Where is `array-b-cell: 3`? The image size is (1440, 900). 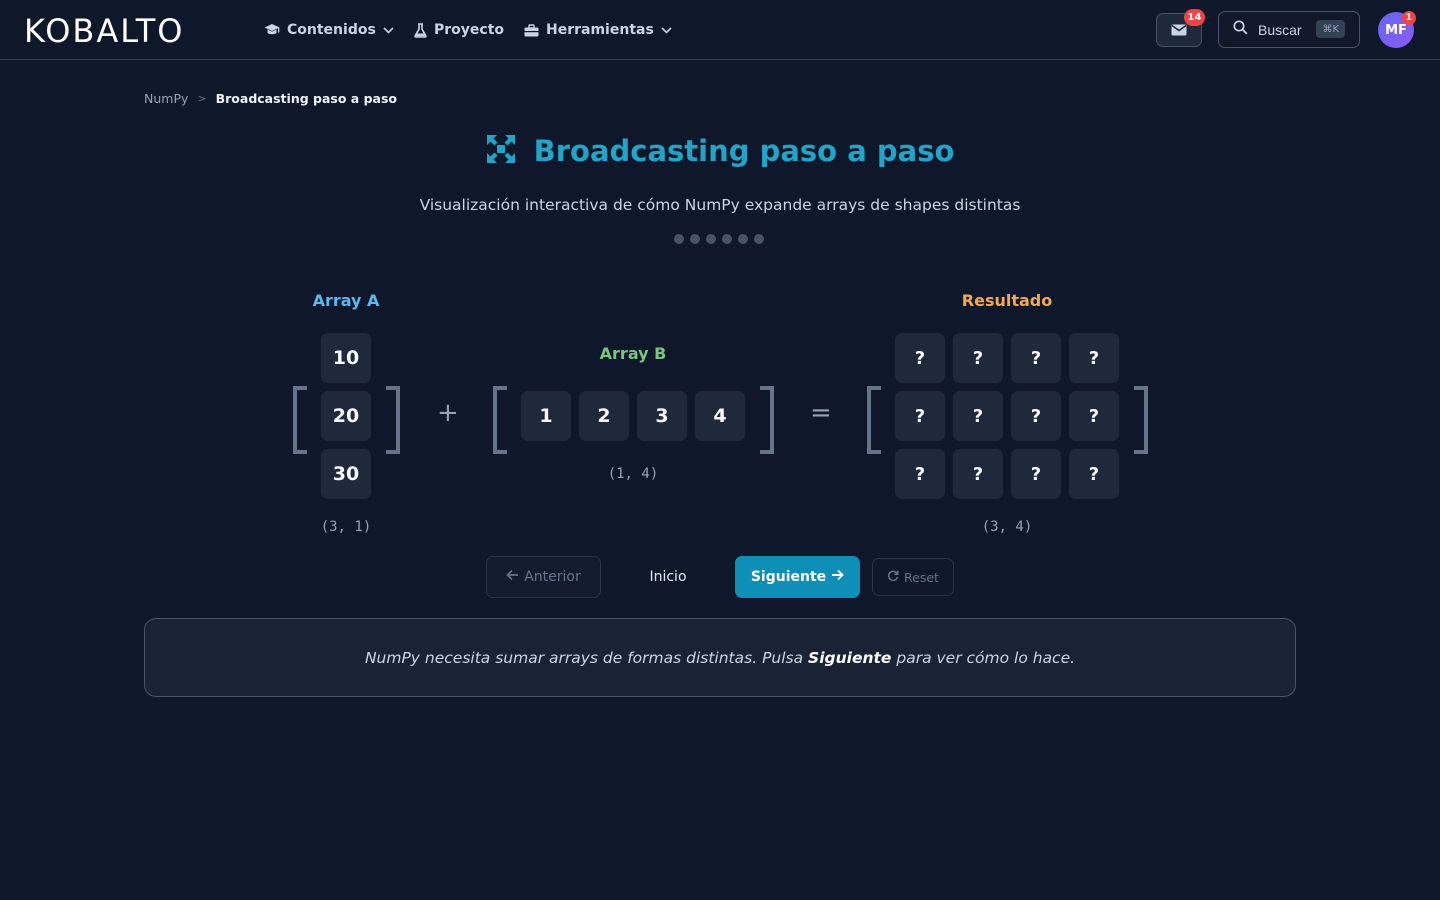
array-b-cell: 3 is located at coordinates (662, 416).